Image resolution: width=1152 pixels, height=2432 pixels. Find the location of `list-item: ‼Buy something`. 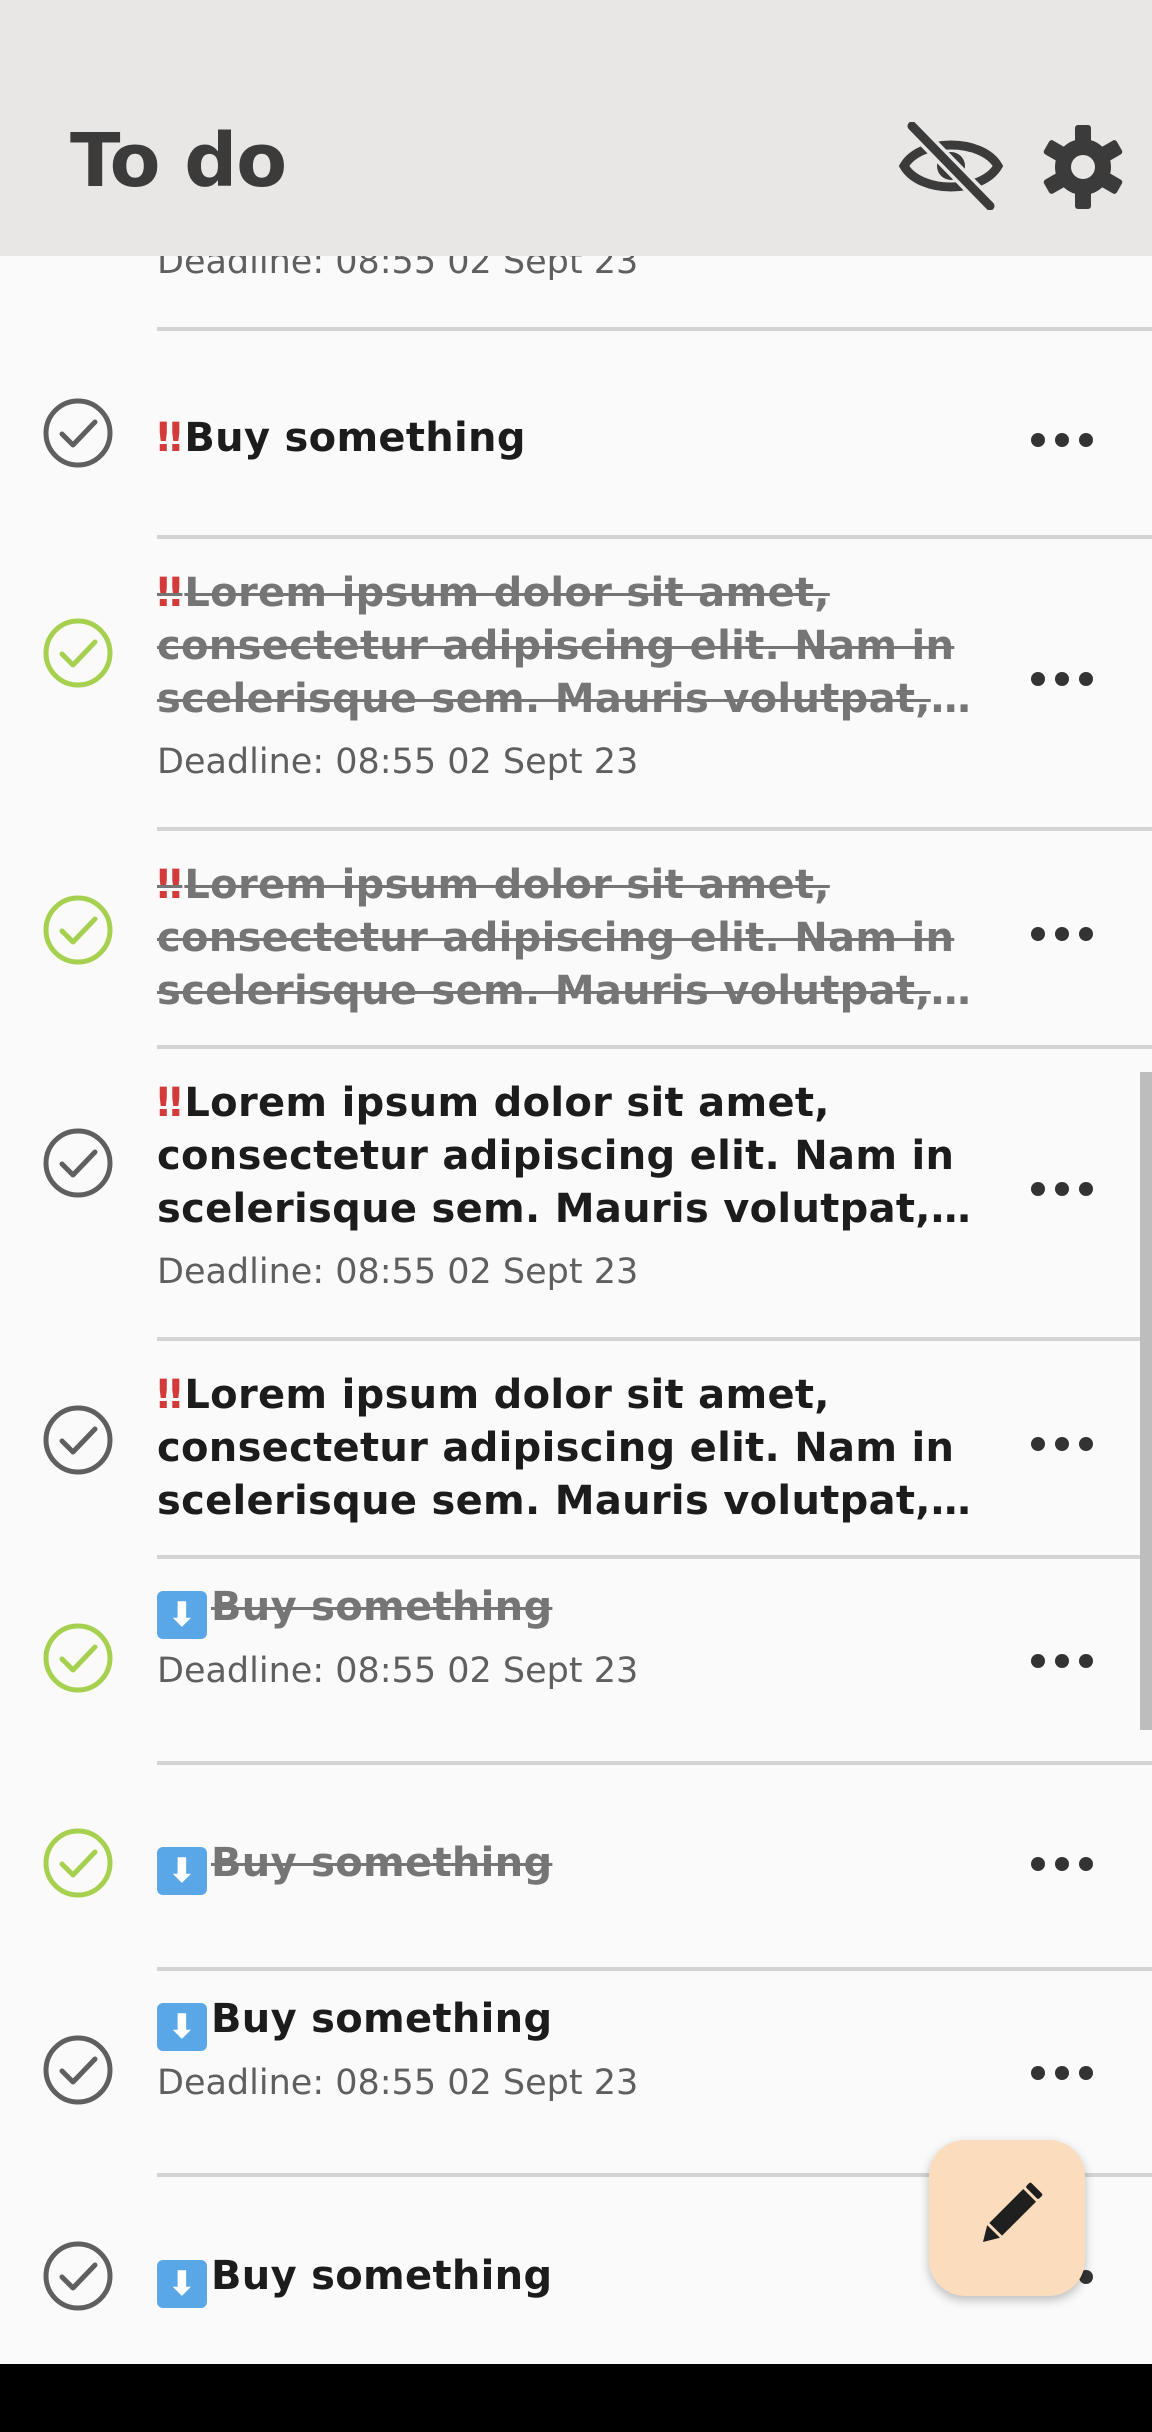

list-item: ‼Buy something is located at coordinates (576, 435).